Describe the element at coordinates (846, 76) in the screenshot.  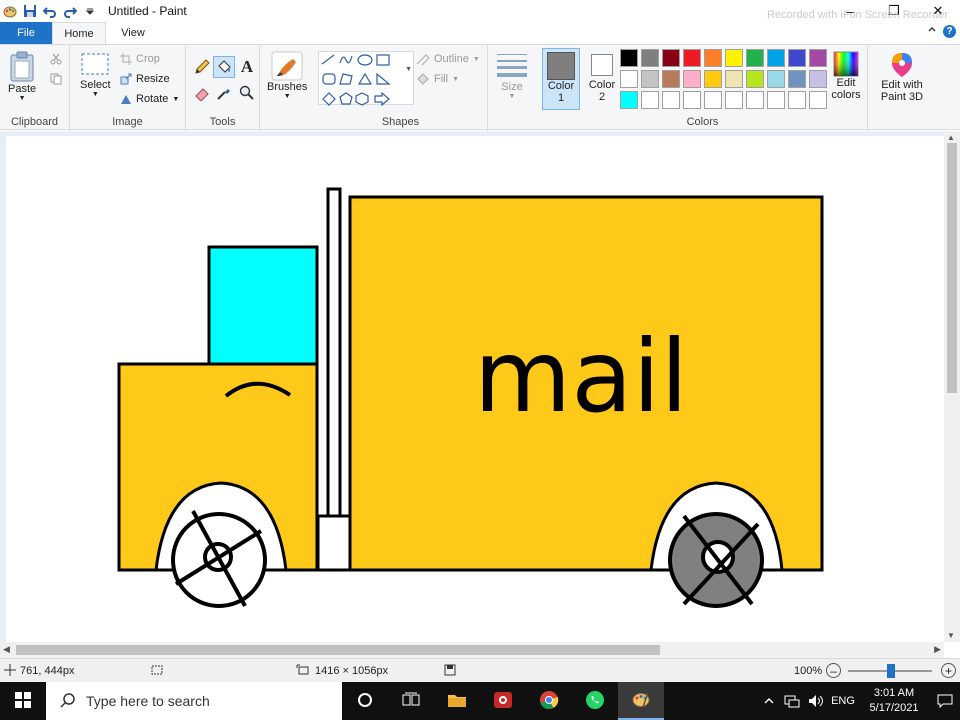
I see `edit-colors-button: Edit colors` at that location.